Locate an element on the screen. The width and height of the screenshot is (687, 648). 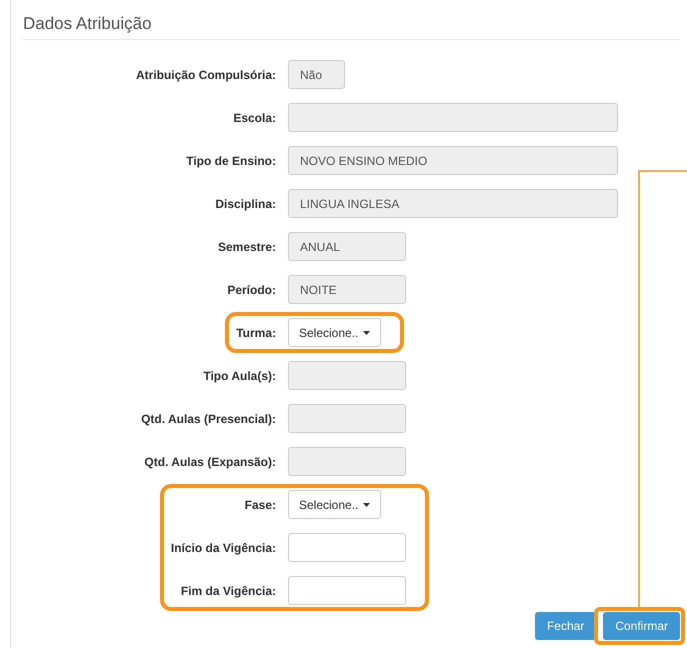
readonly-field: NOITE is located at coordinates (347, 289).